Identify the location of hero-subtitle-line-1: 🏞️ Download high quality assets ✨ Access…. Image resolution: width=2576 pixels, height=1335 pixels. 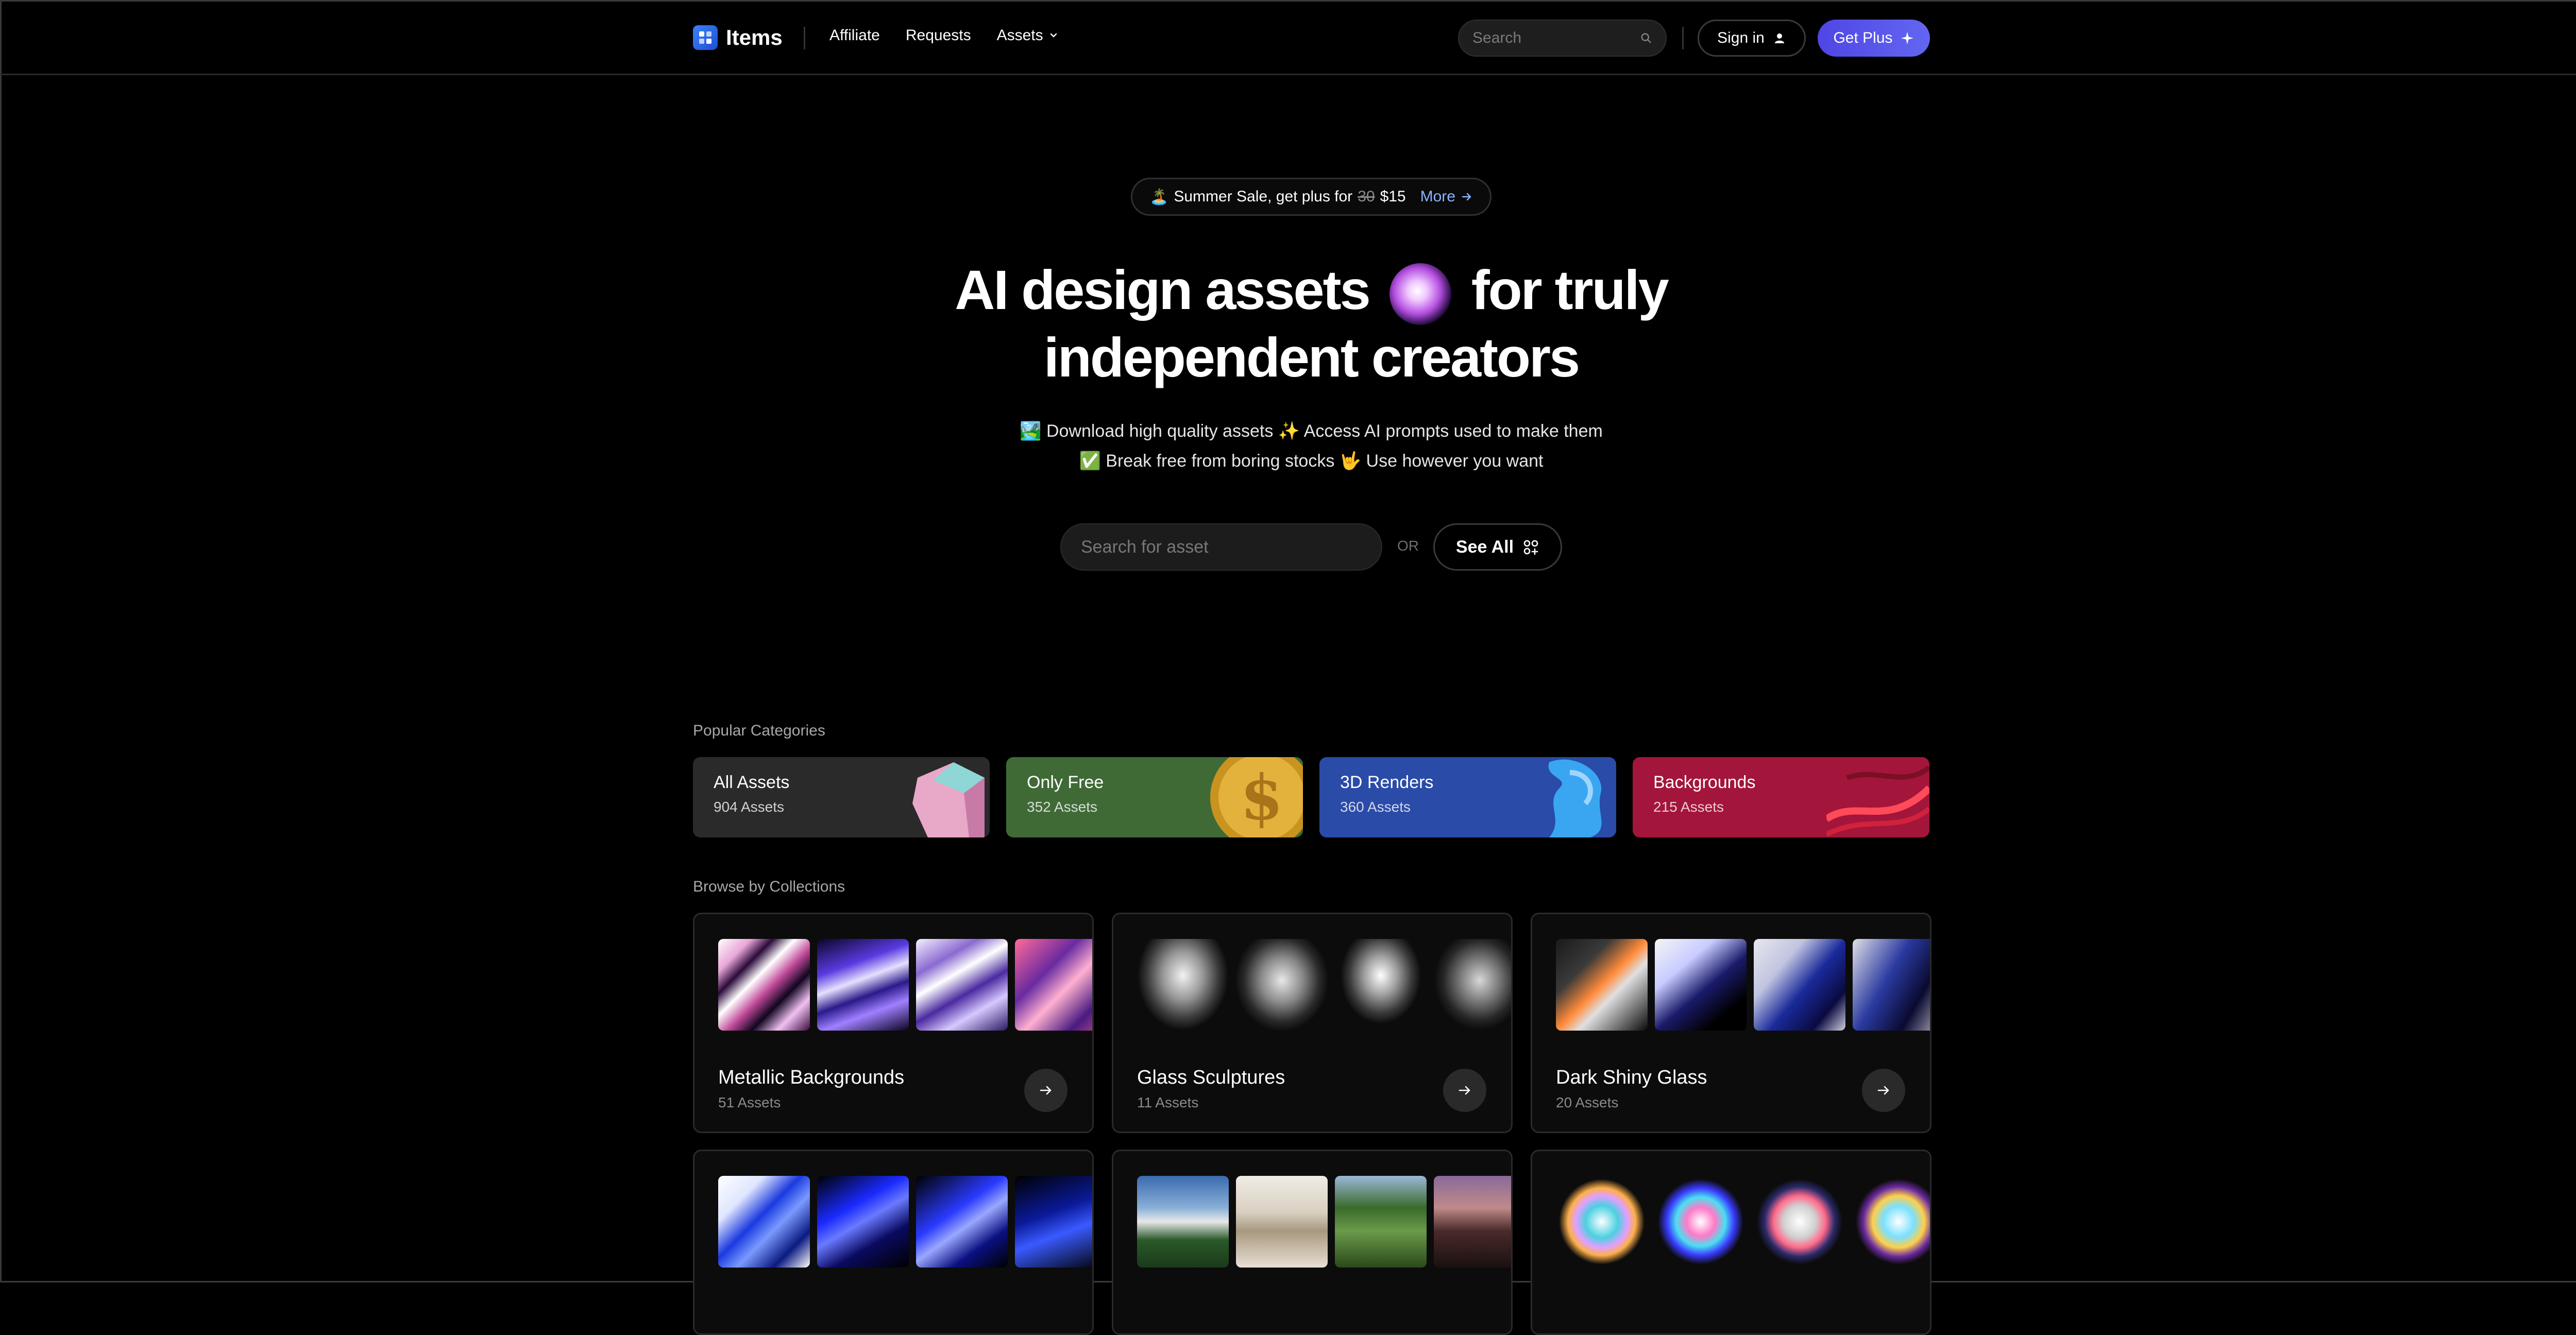
(1311, 431).